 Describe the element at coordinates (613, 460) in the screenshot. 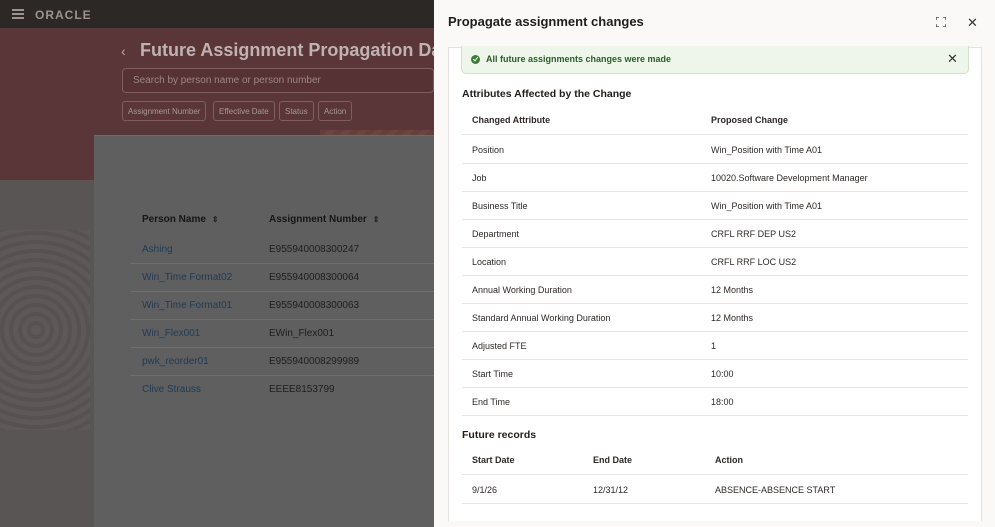

I see `column-end-date: End Date` at that location.